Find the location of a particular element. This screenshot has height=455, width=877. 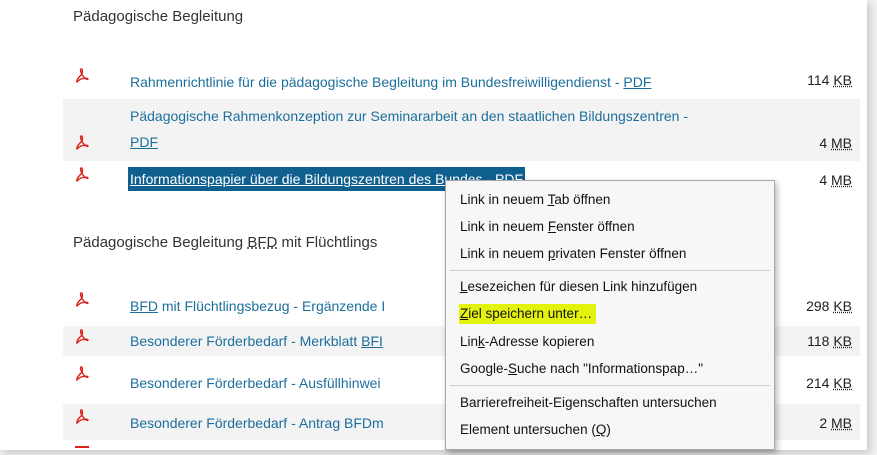

file-size-number: 298 is located at coordinates (820, 306).